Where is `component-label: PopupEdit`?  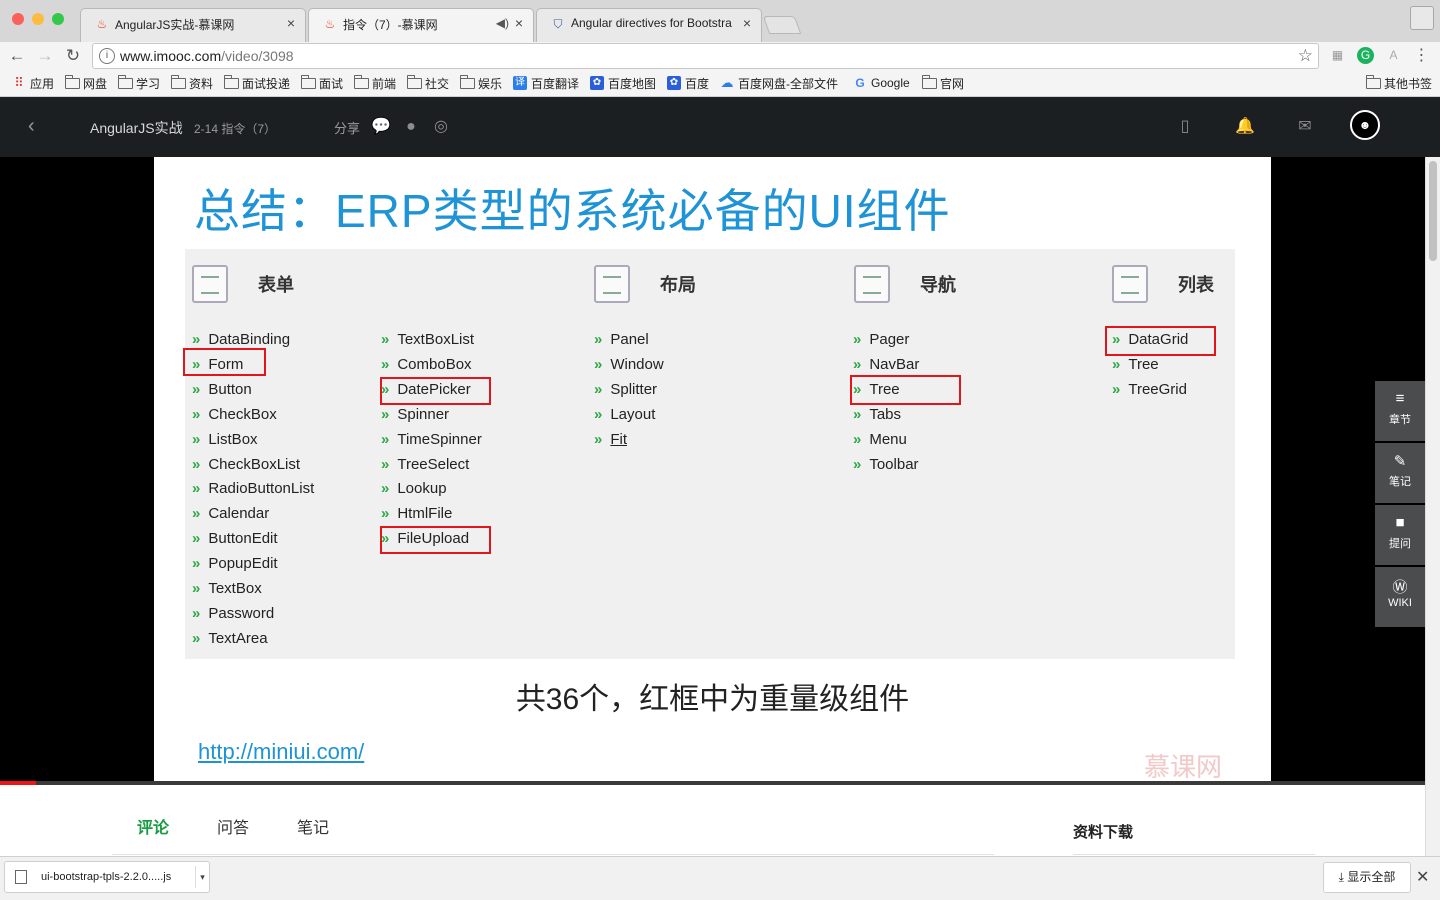 component-label: PopupEdit is located at coordinates (243, 564).